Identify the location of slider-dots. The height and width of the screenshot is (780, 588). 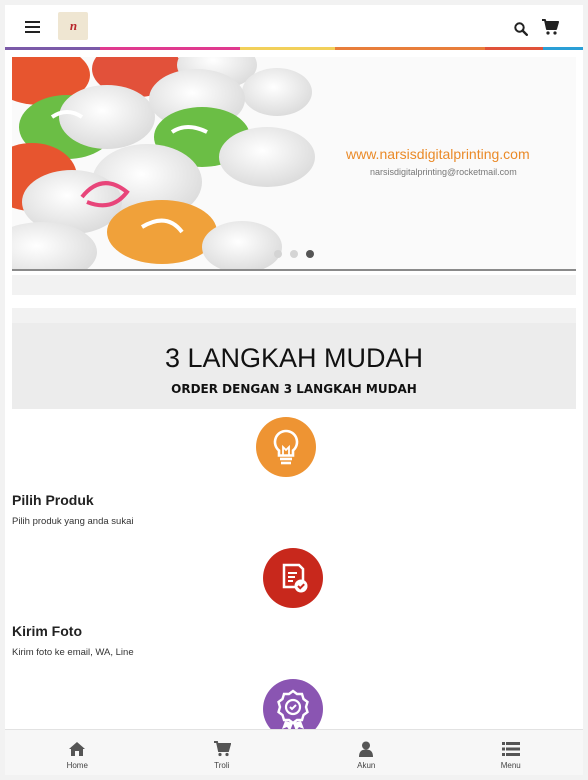
(294, 254).